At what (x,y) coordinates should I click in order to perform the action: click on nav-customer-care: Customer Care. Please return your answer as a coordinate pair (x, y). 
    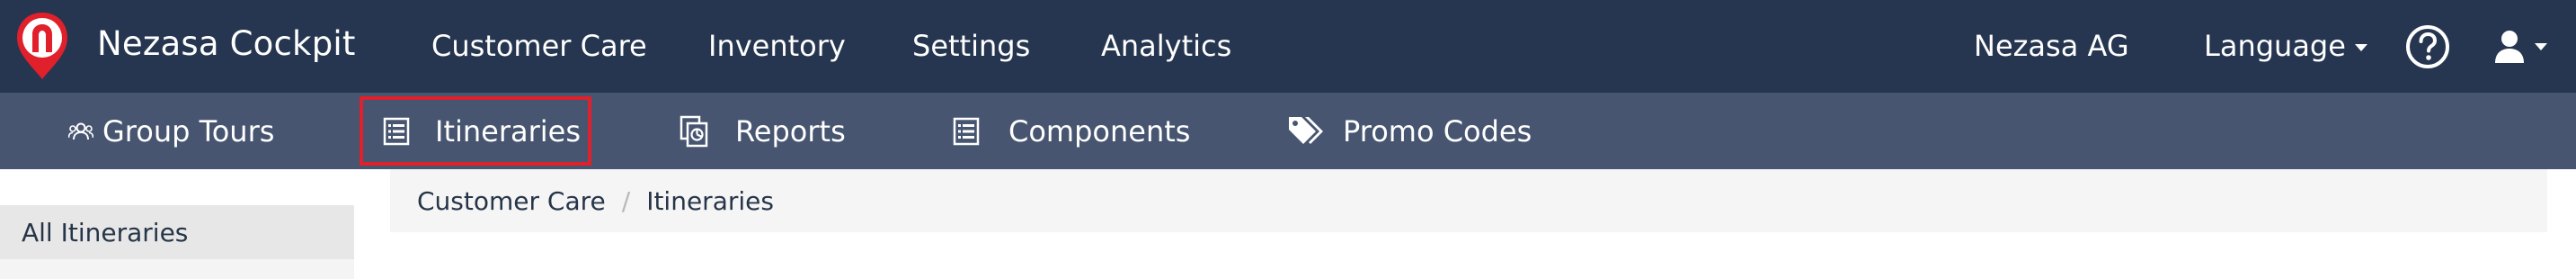
    Looking at the image, I should click on (539, 46).